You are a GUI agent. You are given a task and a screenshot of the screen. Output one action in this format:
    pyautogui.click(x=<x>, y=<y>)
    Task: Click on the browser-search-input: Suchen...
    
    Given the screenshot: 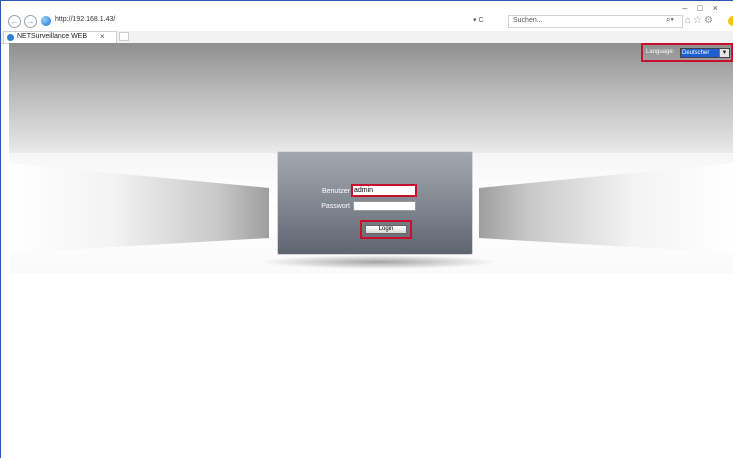 What is the action you would take?
    pyautogui.click(x=595, y=21)
    